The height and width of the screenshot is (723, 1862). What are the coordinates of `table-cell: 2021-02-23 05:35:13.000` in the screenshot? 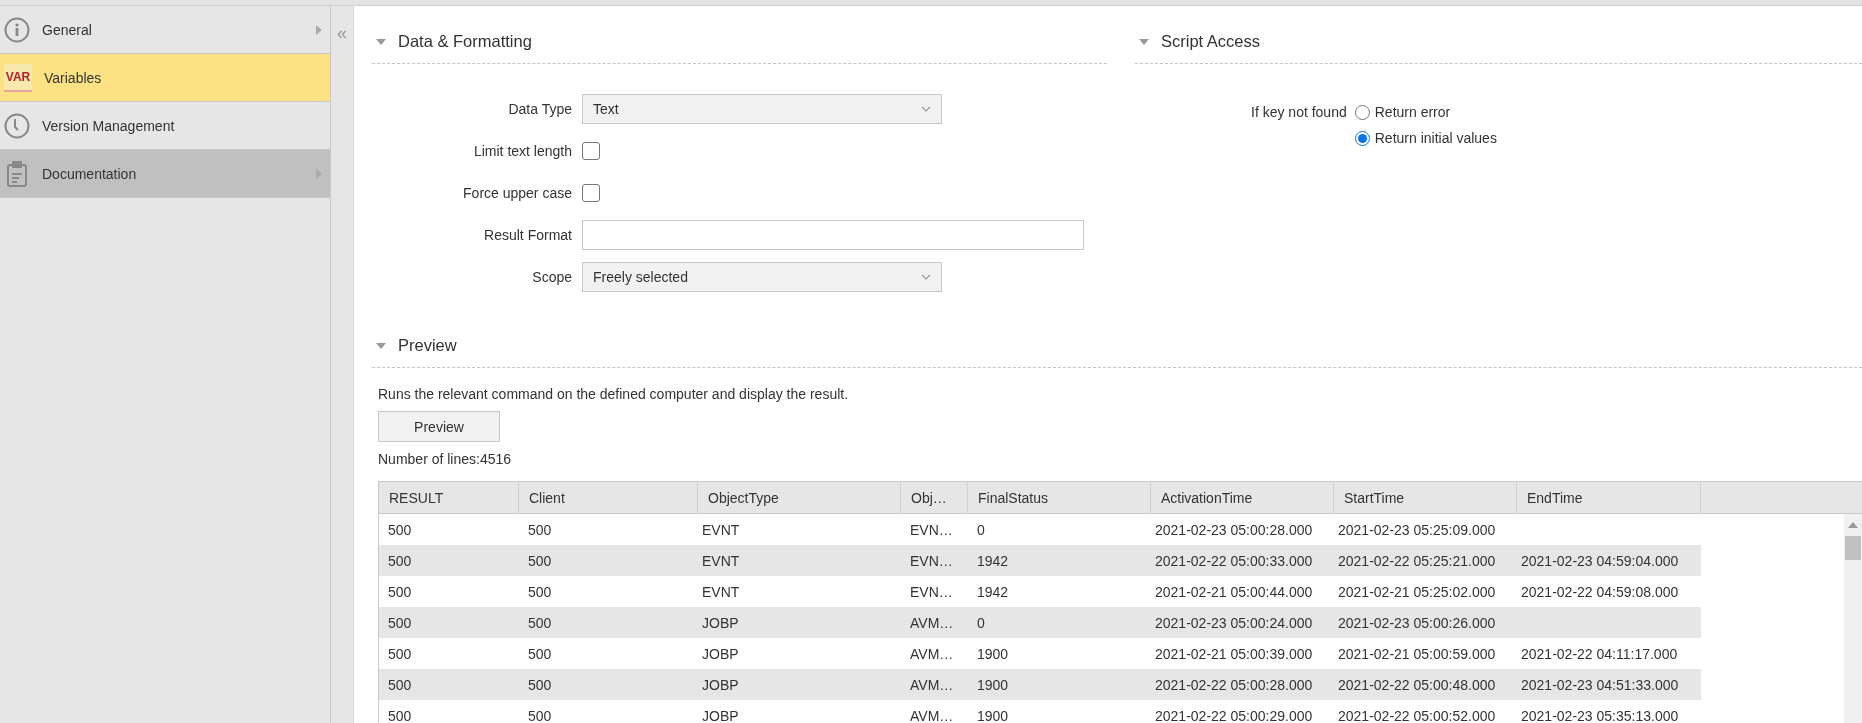 It's located at (1600, 715).